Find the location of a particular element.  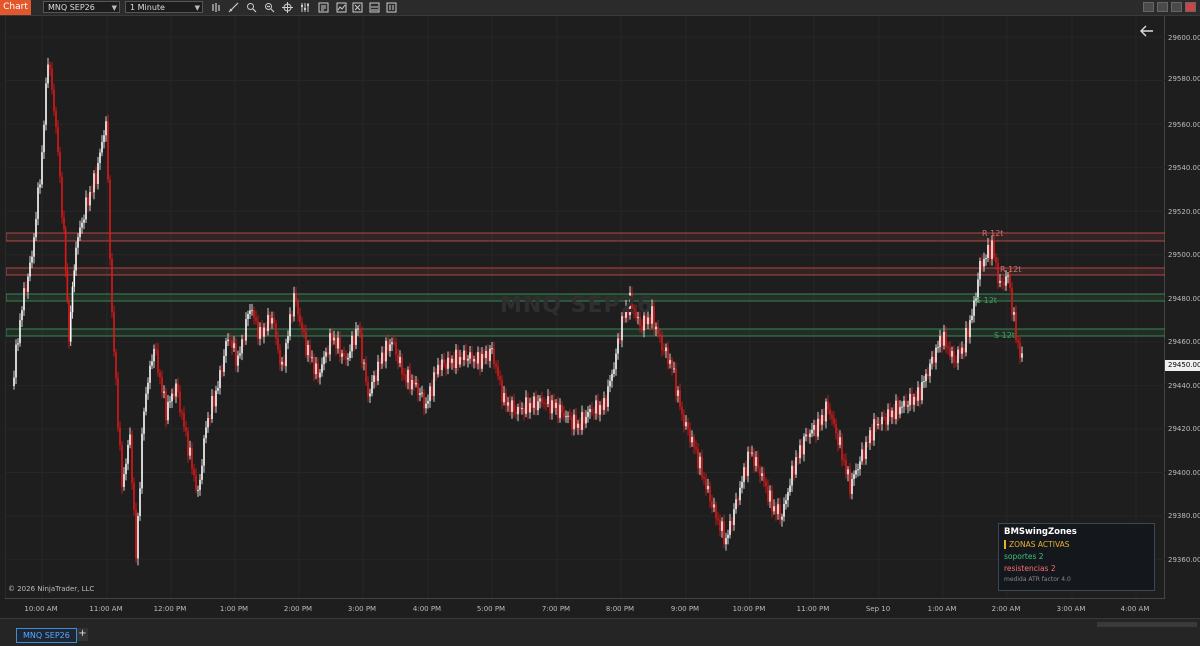

time-tick: 5:00 PM is located at coordinates (491, 609).